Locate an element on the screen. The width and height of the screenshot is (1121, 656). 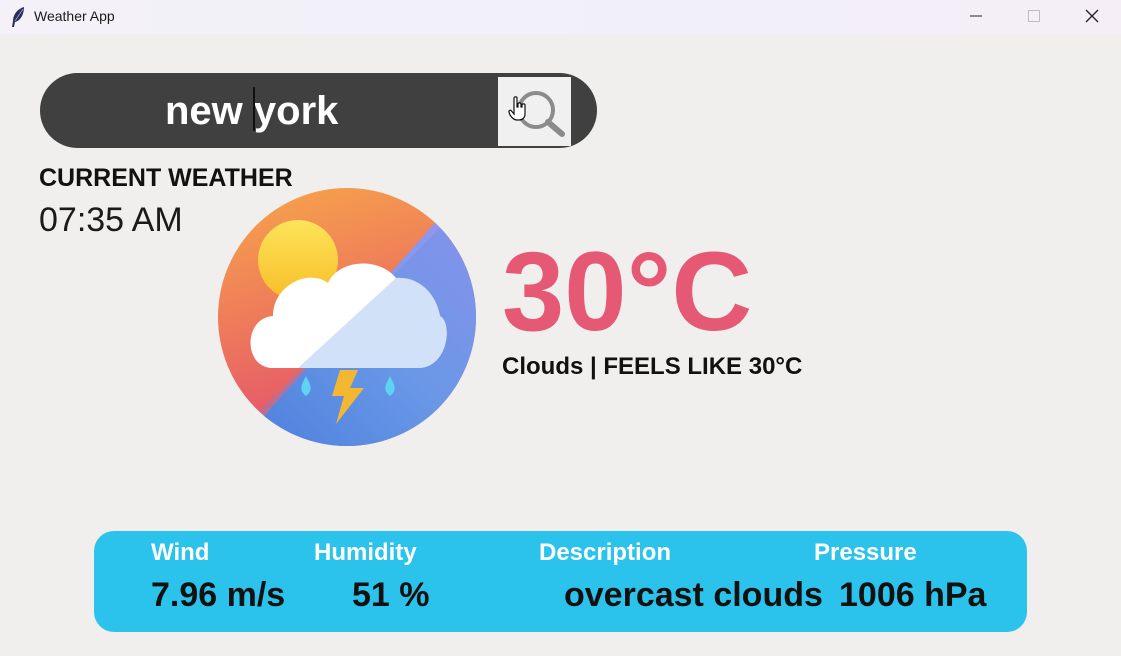
close-button is located at coordinates (1092, 16).